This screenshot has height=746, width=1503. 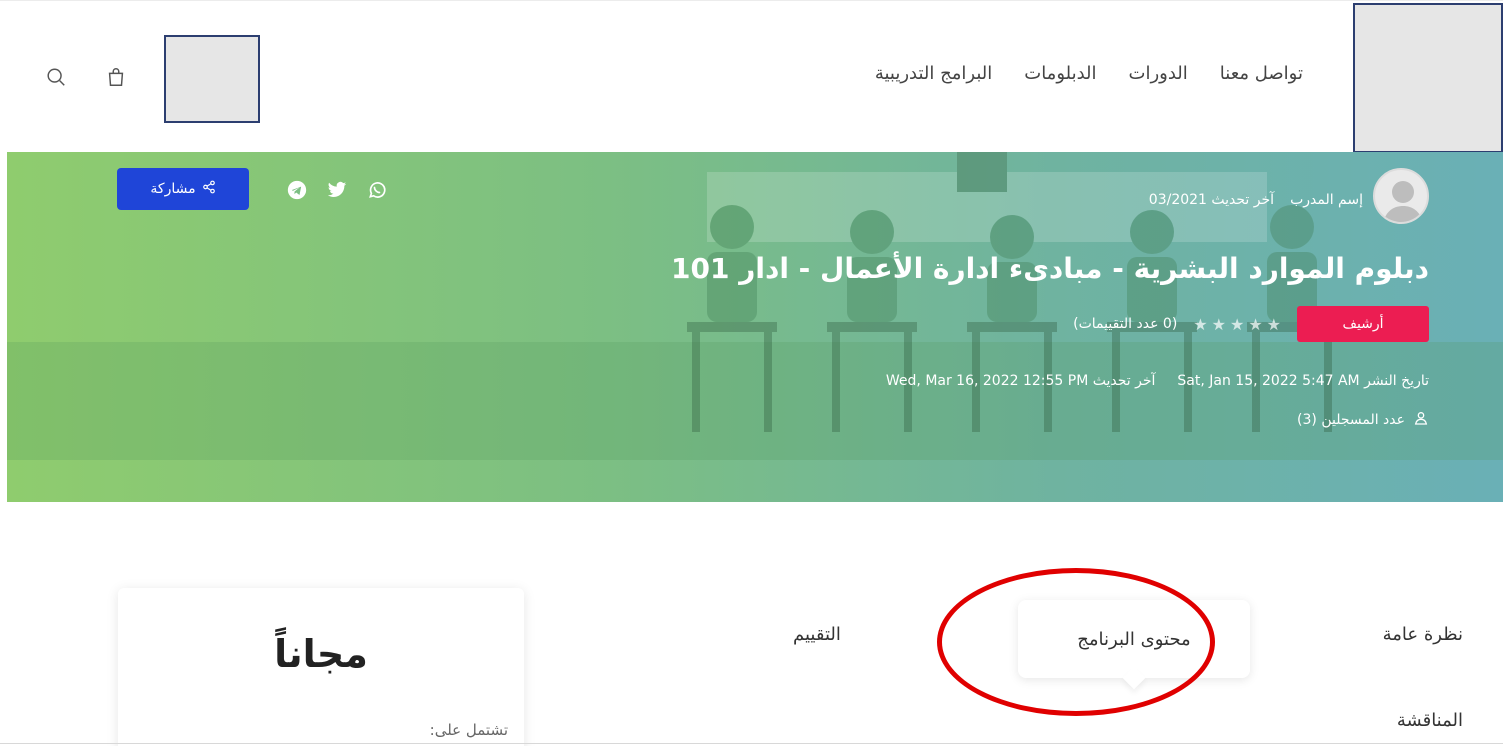 What do you see at coordinates (56, 77) in the screenshot?
I see `search-icon` at bounding box center [56, 77].